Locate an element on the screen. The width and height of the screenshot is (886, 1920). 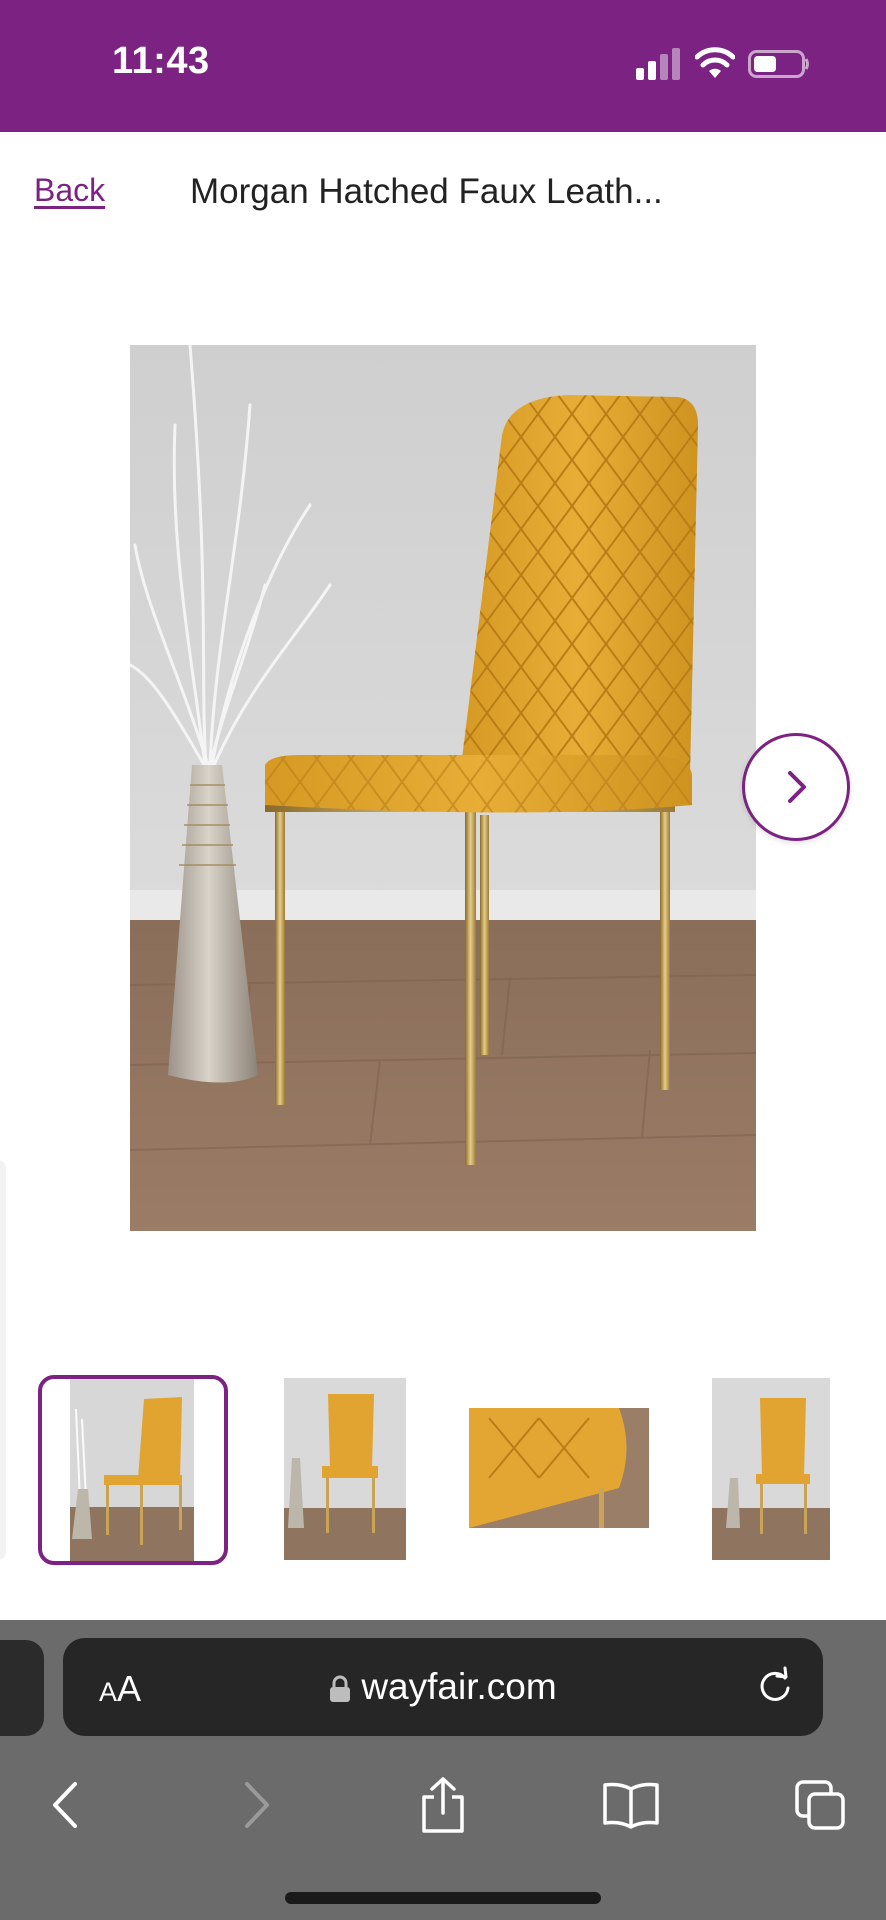
home-indicator is located at coordinates (443, 1898).